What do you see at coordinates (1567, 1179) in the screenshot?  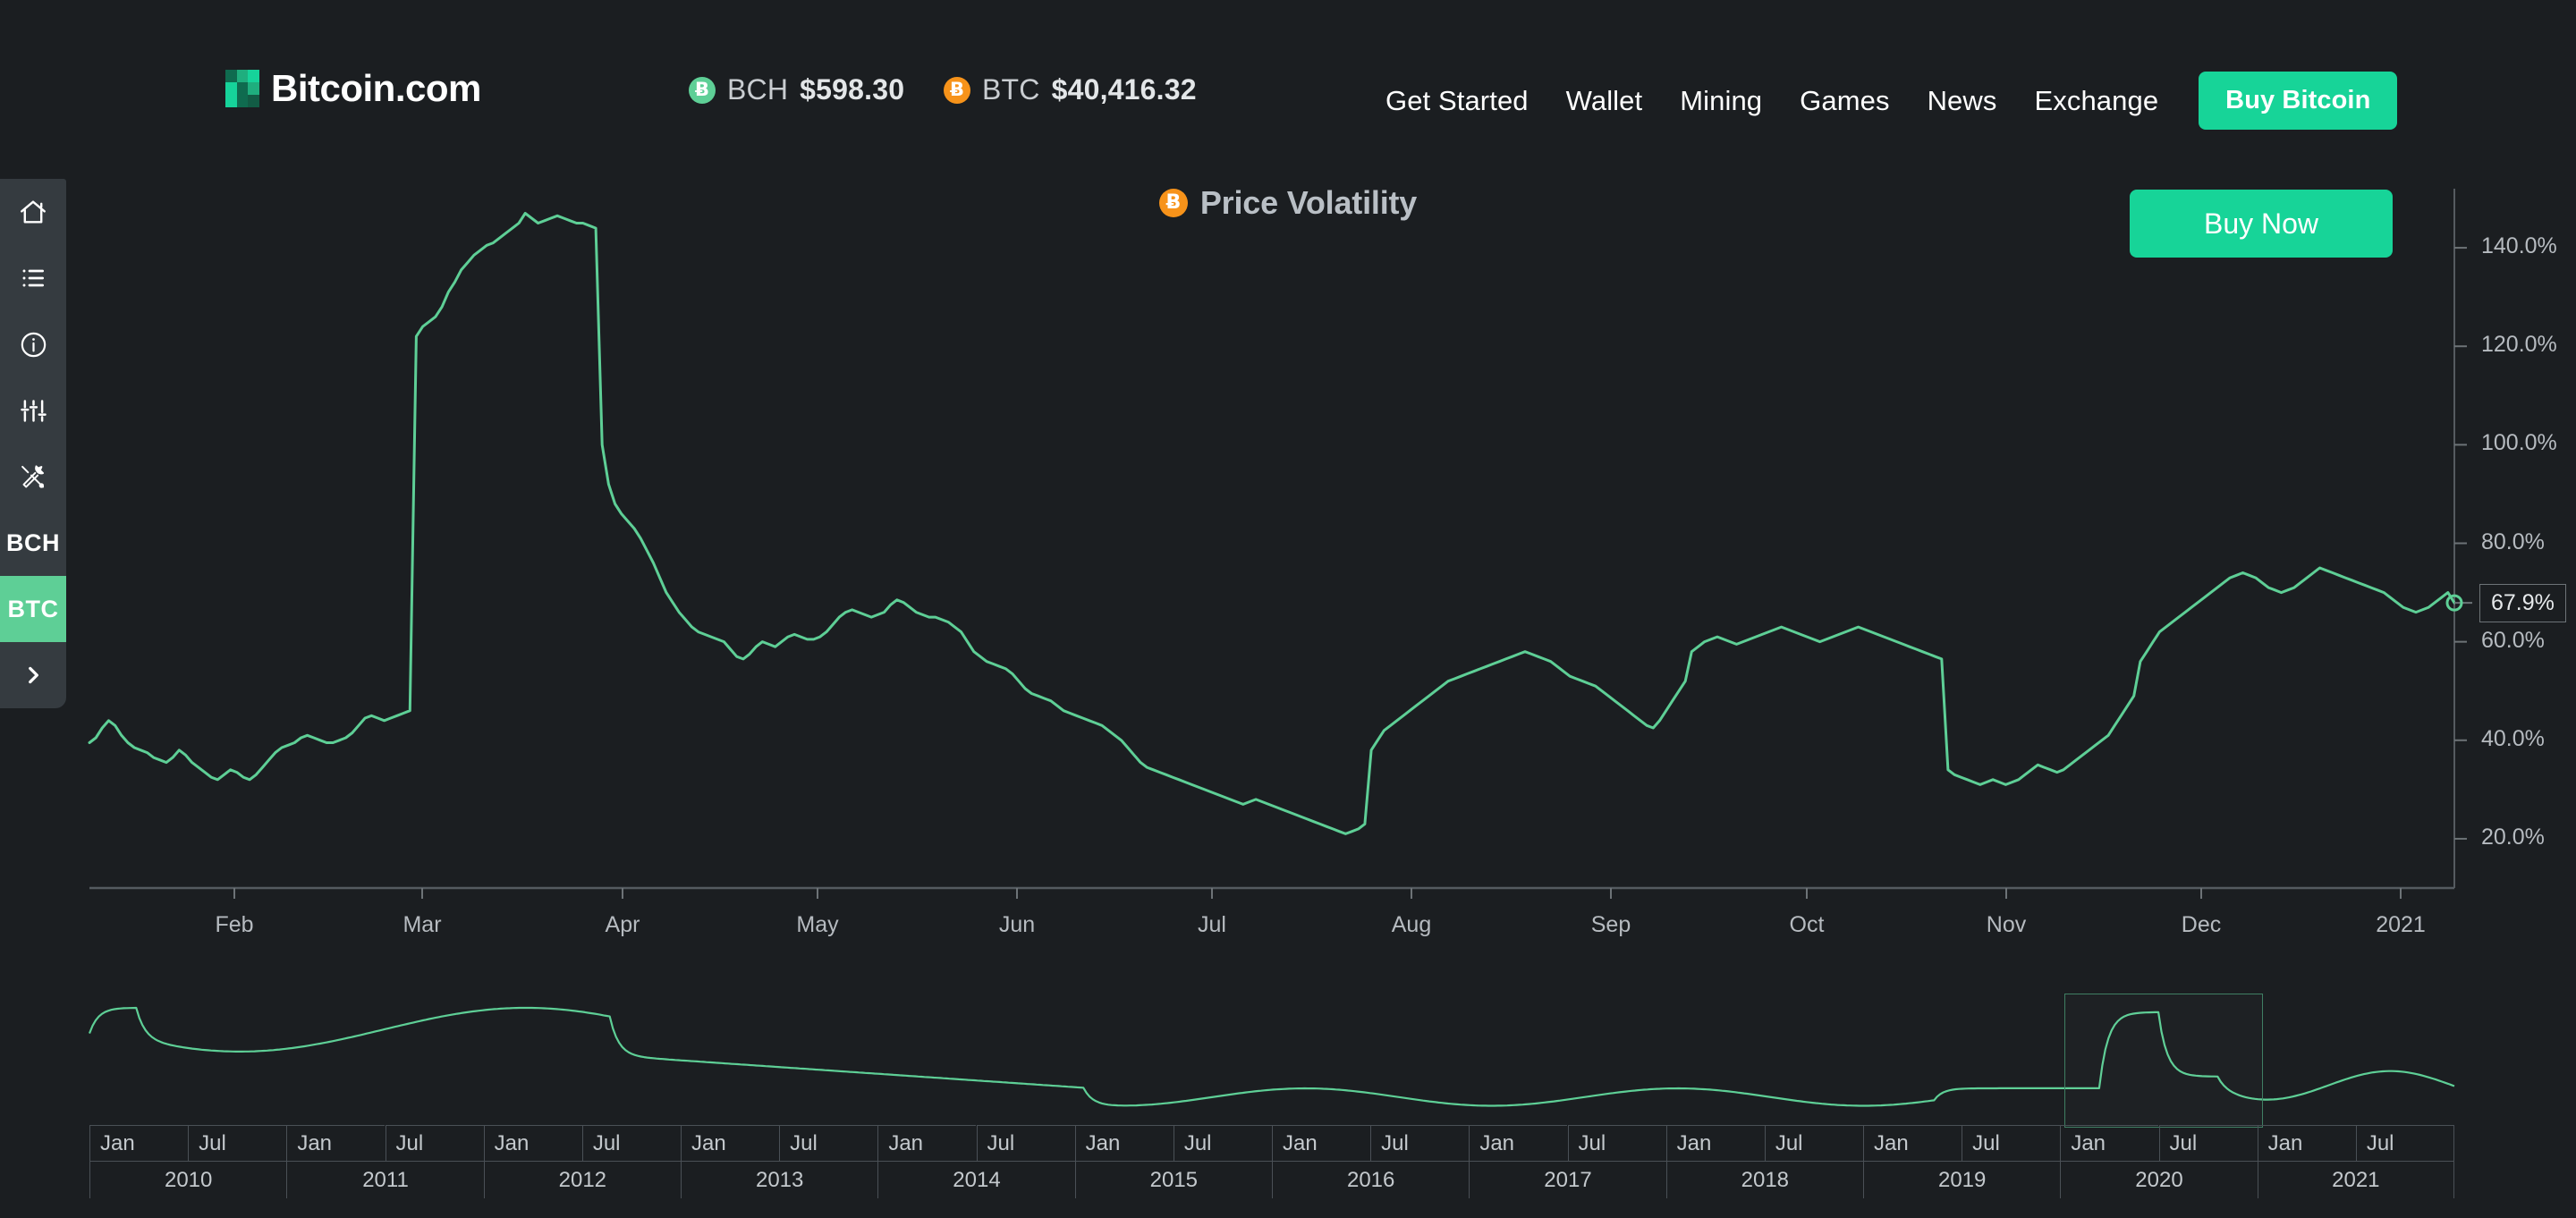 I see `navigator-year-cell: 2017` at bounding box center [1567, 1179].